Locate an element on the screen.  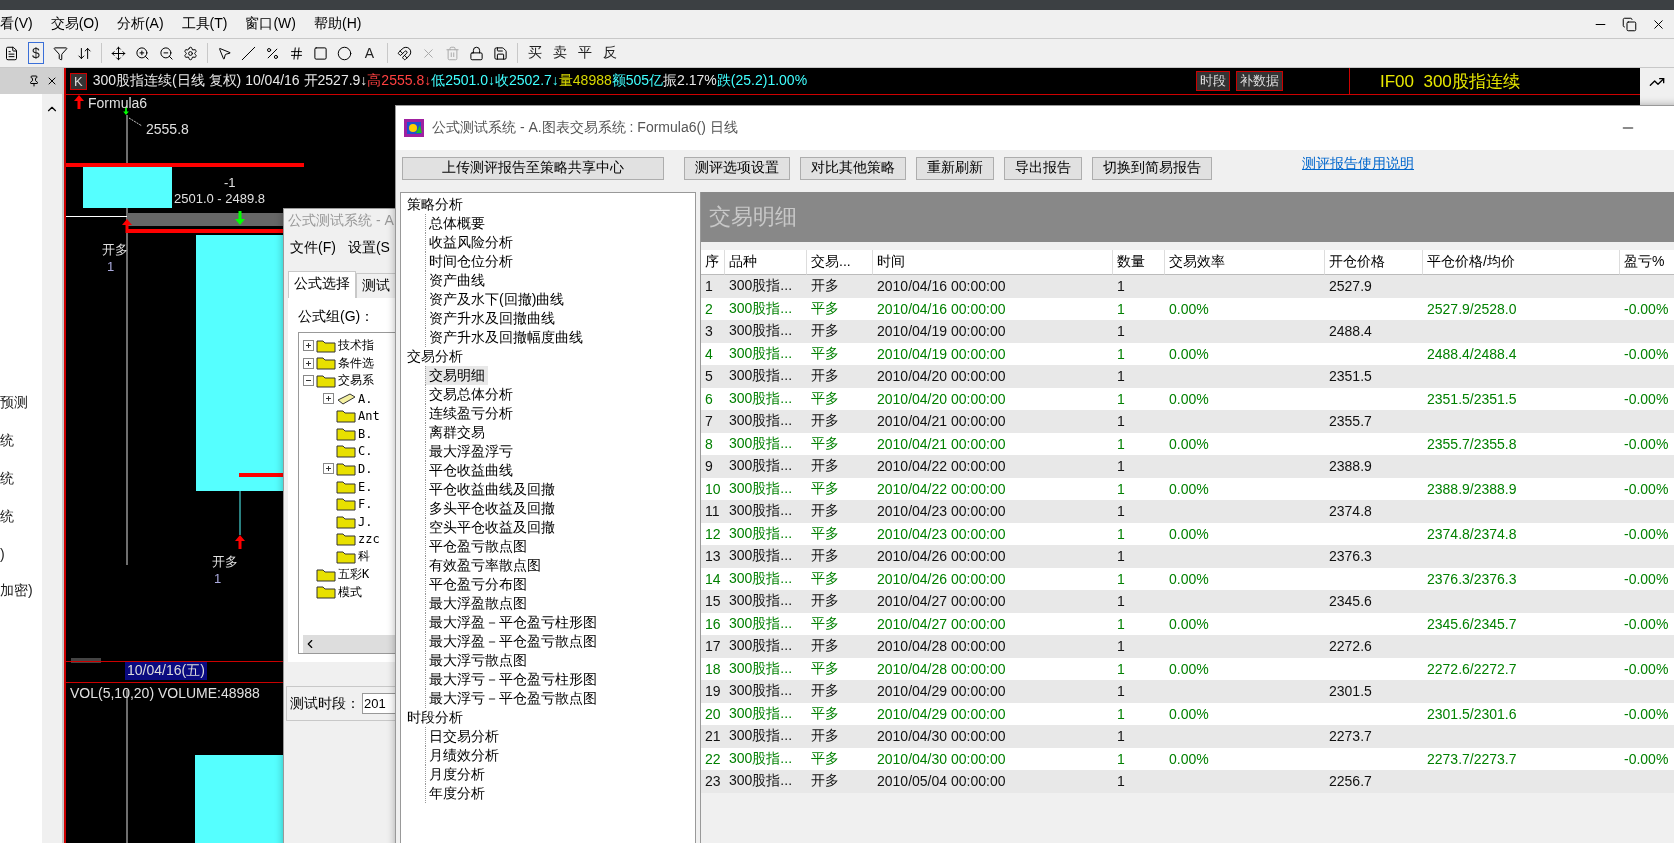
tree-item: D. is located at coordinates (365, 468).